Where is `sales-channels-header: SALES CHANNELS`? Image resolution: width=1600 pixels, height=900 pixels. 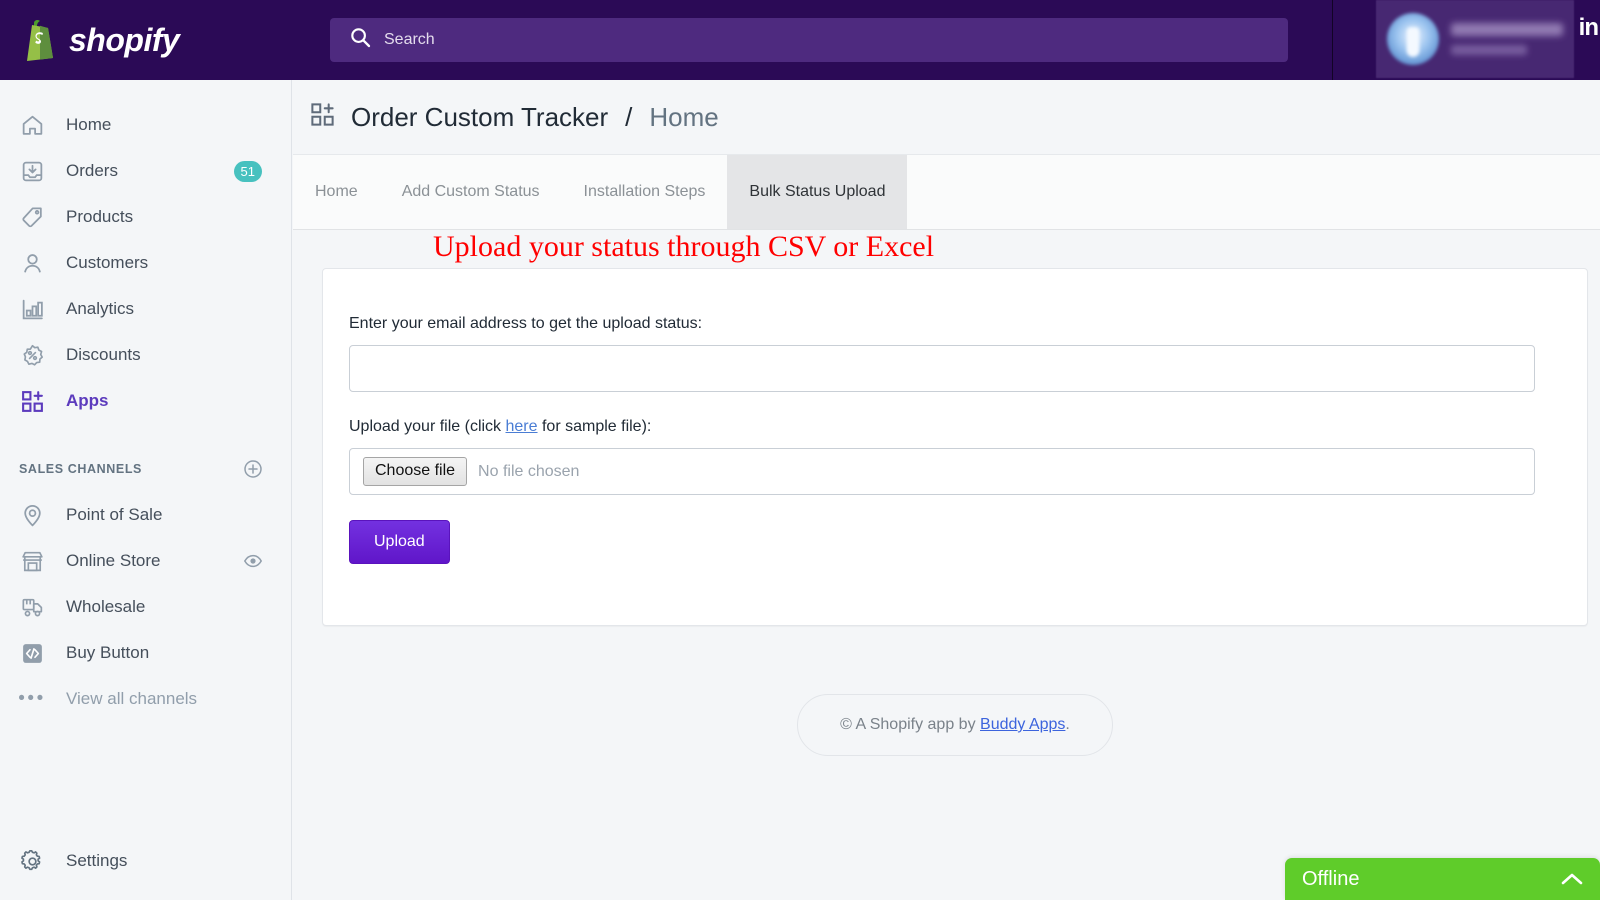 sales-channels-header: SALES CHANNELS is located at coordinates (145, 469).